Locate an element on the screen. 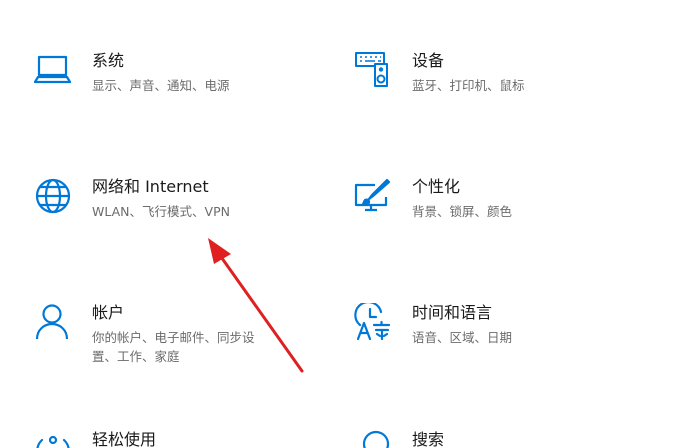 Image resolution: width=674 pixels, height=448 pixels. search-icon is located at coordinates (373, 439).